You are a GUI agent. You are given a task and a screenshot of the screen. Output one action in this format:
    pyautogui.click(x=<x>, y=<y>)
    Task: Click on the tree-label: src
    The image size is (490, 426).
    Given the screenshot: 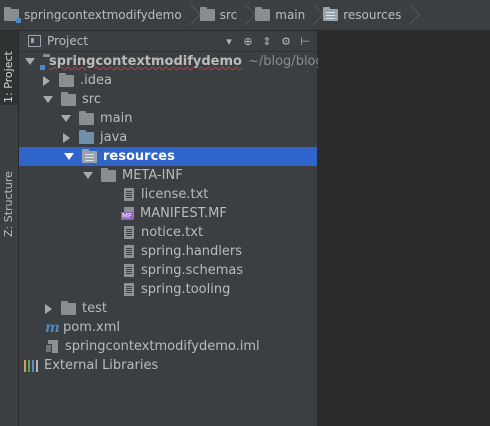 What is the action you would take?
    pyautogui.click(x=91, y=99)
    